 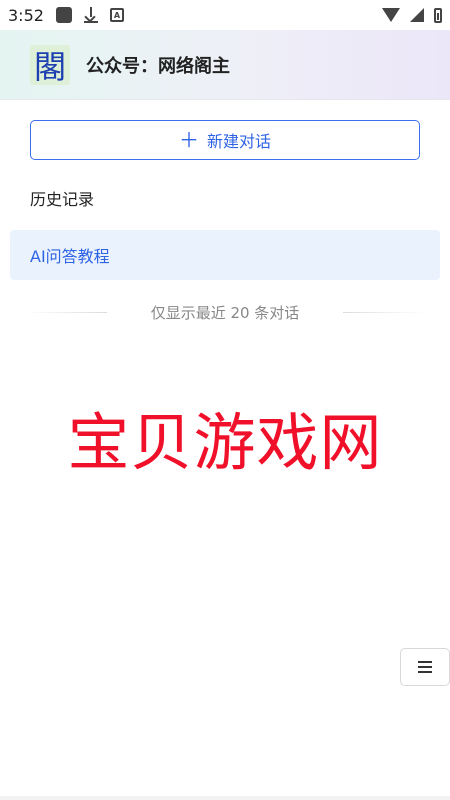 I want to click on plus-icon: ＋, so click(x=188, y=140).